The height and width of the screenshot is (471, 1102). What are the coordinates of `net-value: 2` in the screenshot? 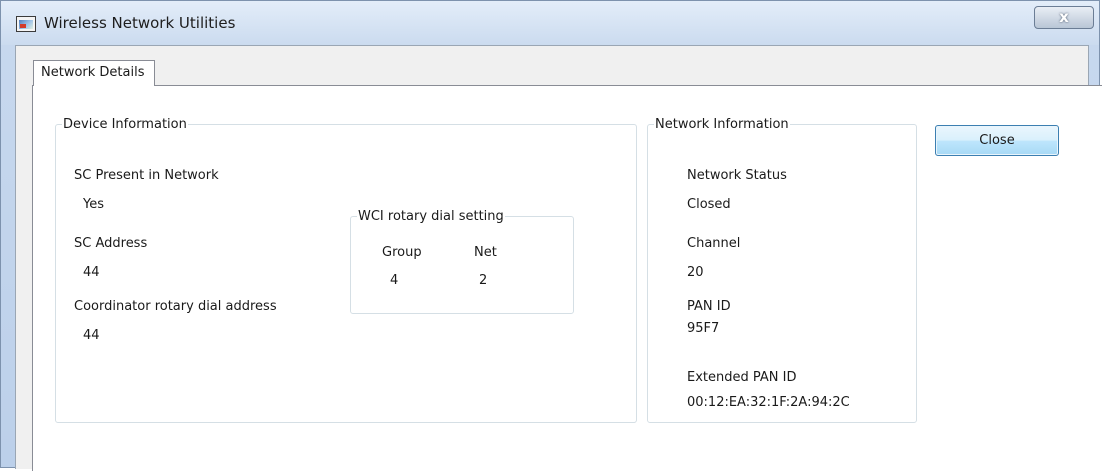 It's located at (483, 280).